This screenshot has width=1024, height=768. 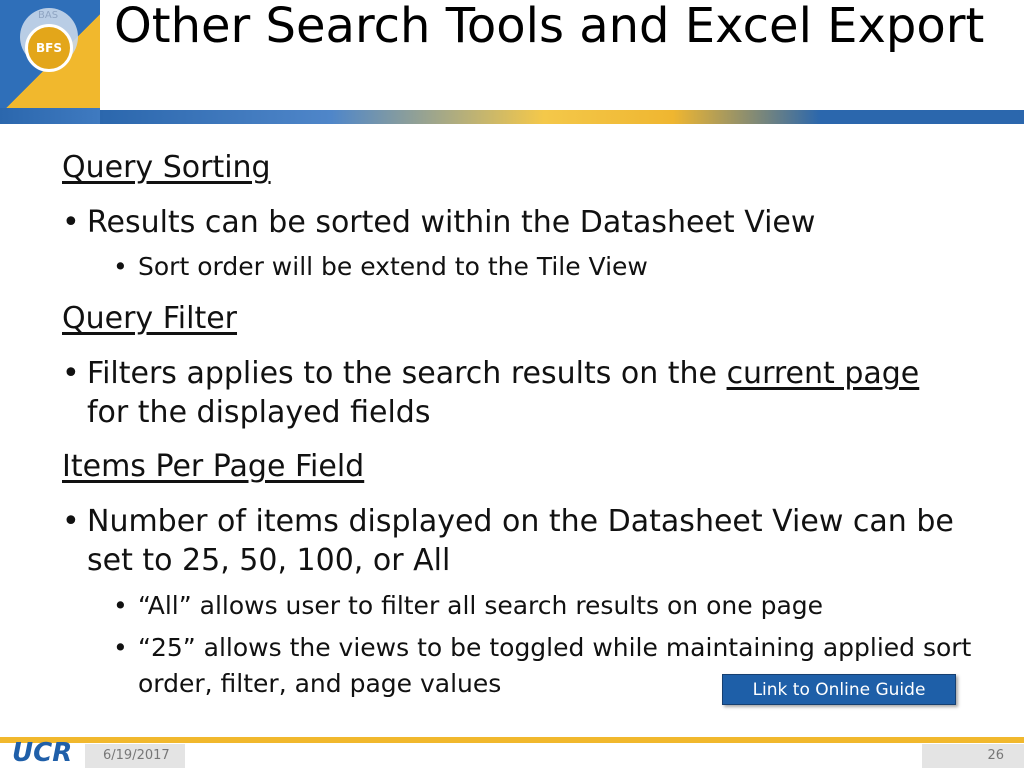 I want to click on logo-bas-text: BAS, so click(x=48, y=15).